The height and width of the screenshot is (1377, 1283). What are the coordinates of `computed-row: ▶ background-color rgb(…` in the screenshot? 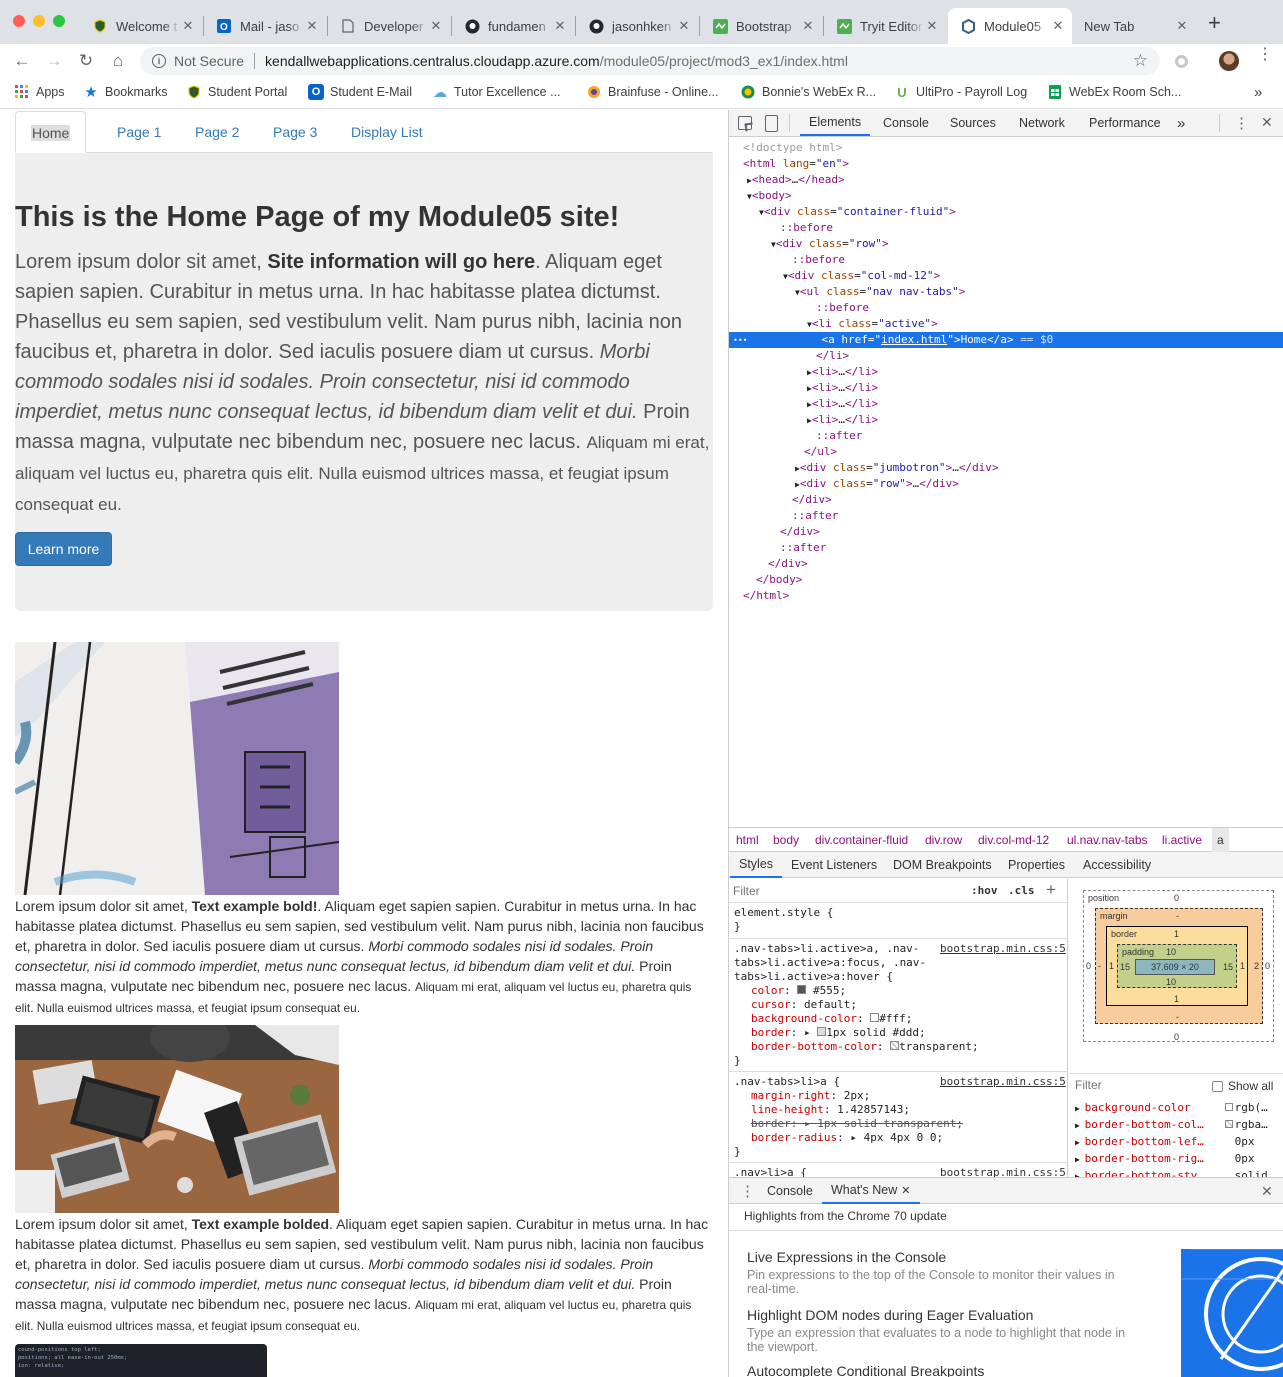 It's located at (1179, 1108).